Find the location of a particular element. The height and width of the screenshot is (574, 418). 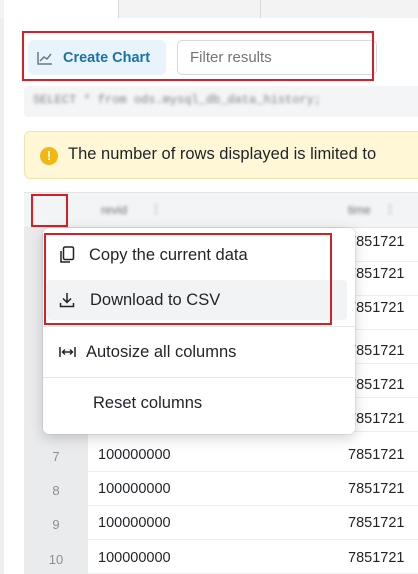

filter-results-input is located at coordinates (277, 57).